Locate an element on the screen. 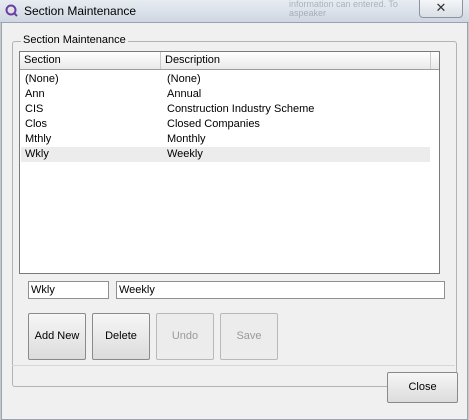  save-button: Save is located at coordinates (249, 336).